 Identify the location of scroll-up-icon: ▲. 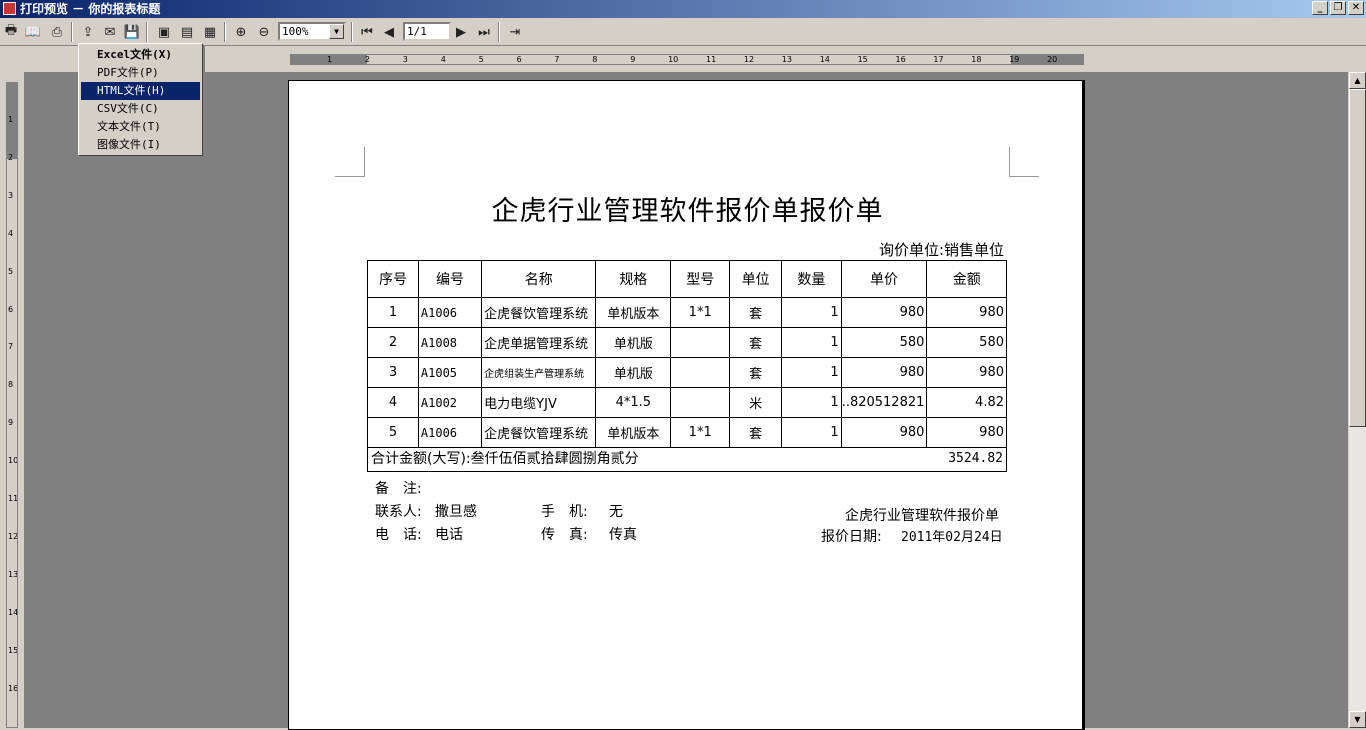
(1357, 80).